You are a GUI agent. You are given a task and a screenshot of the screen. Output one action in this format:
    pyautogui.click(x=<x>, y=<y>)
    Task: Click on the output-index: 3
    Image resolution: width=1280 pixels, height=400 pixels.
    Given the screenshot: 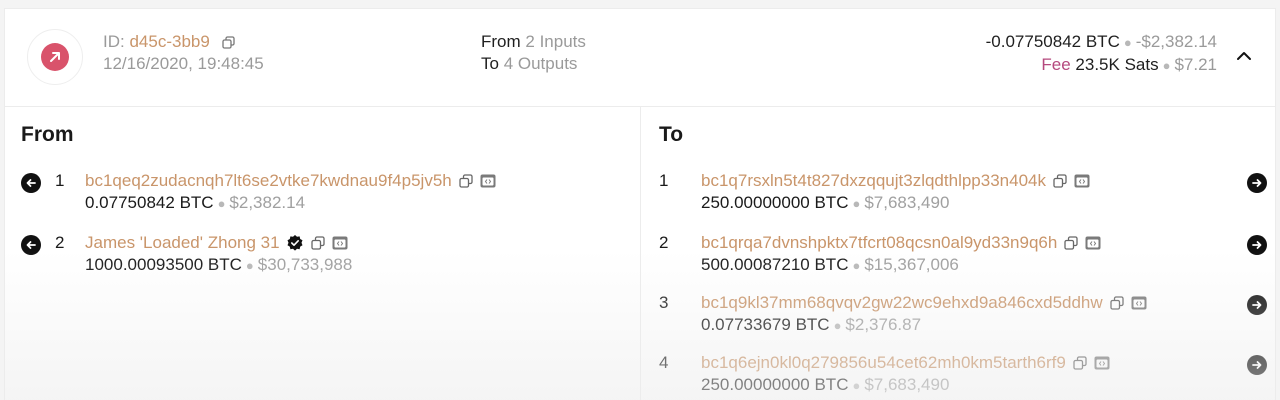 What is the action you would take?
    pyautogui.click(x=664, y=302)
    